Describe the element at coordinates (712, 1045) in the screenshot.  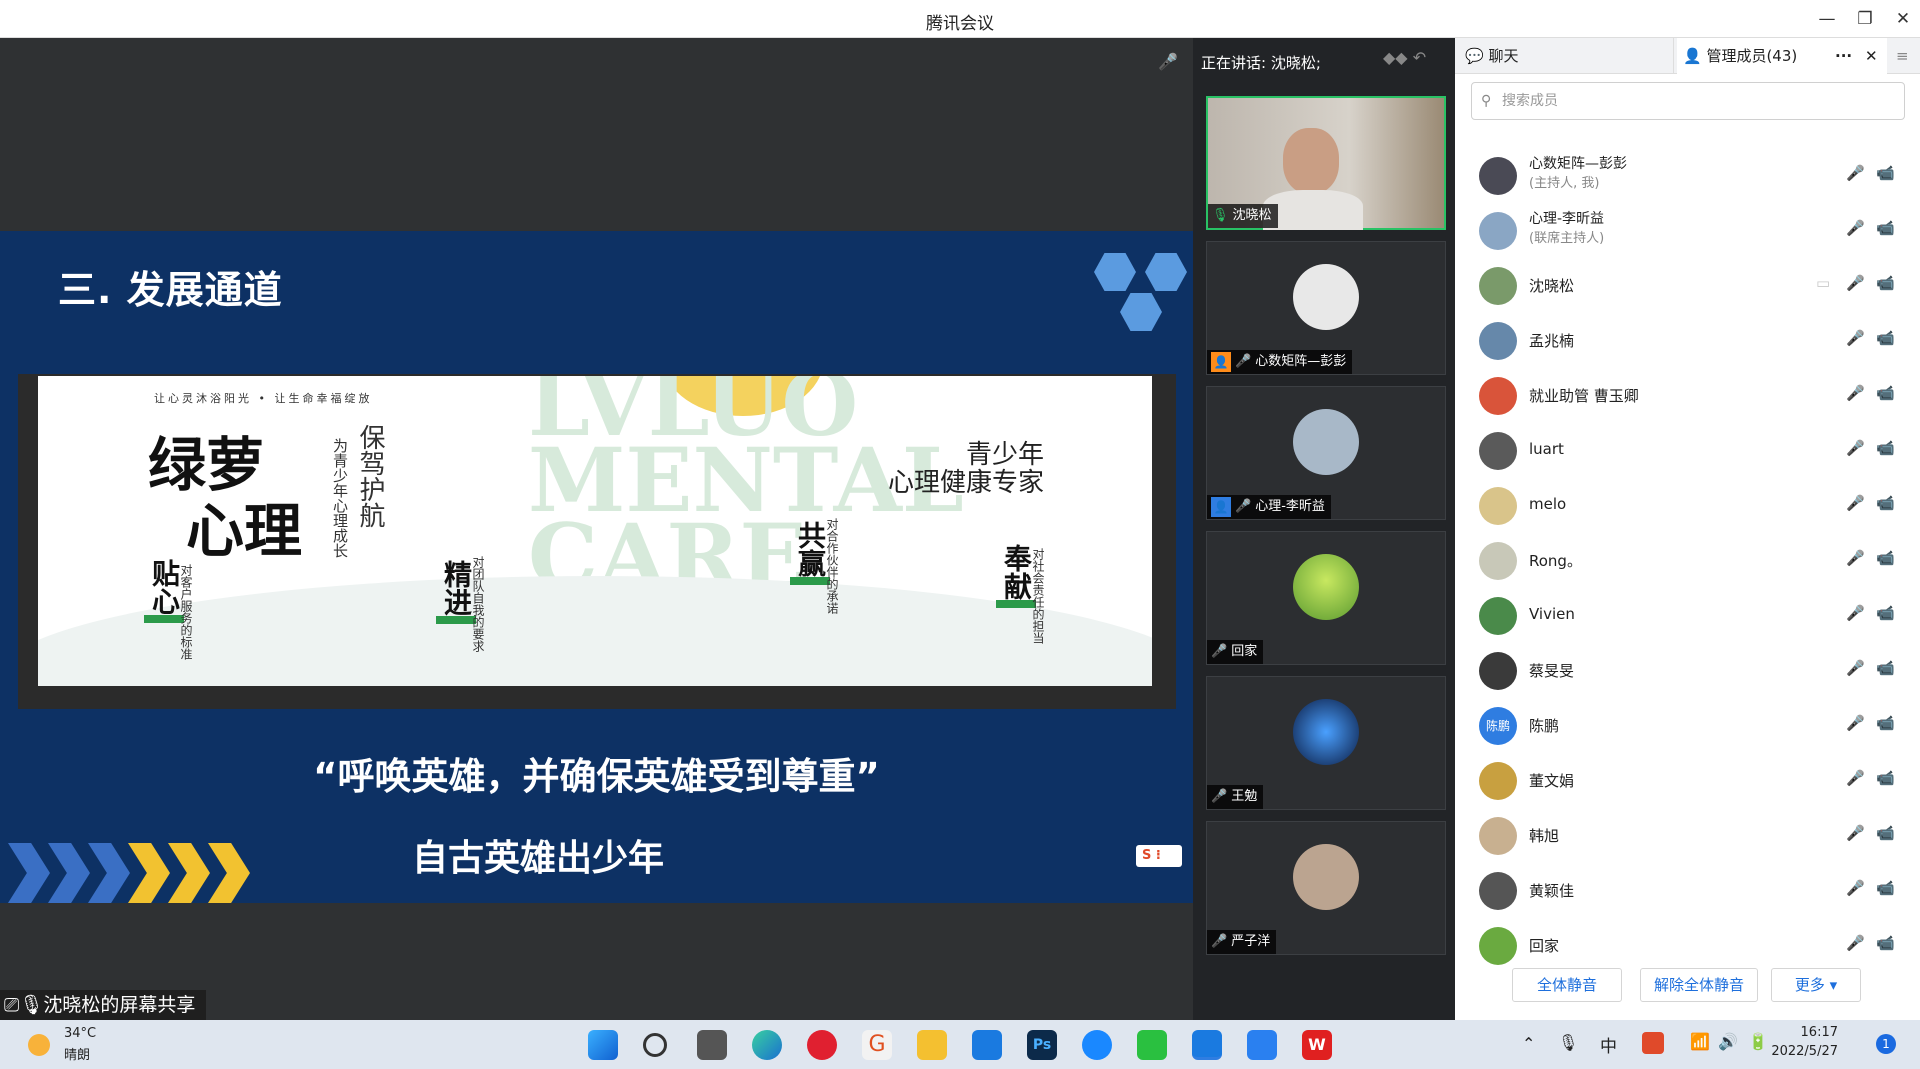
I see `task-view-icon` at that location.